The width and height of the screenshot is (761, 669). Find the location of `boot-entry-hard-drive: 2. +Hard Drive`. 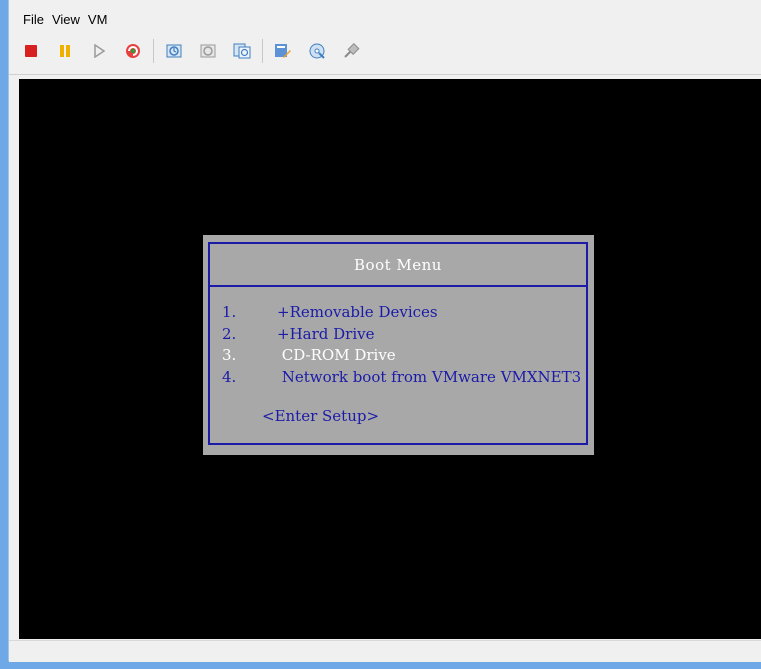

boot-entry-hard-drive: 2. +Hard Drive is located at coordinates (405, 335).